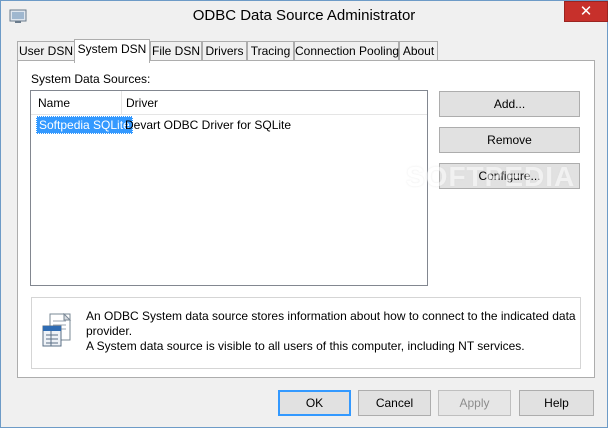 Image resolution: width=608 pixels, height=428 pixels. What do you see at coordinates (91, 79) in the screenshot?
I see `system-data-sources-label: System Data Sources:` at bounding box center [91, 79].